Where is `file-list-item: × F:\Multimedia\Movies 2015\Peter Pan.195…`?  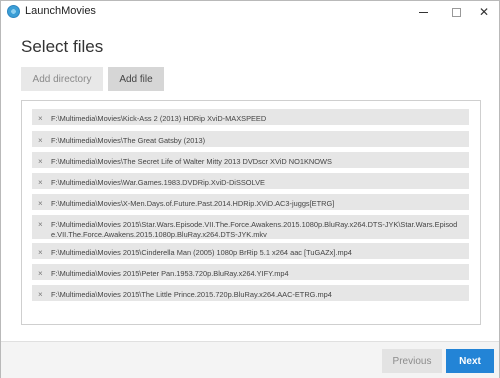 file-list-item: × F:\Multimedia\Movies 2015\Peter Pan.195… is located at coordinates (250, 272).